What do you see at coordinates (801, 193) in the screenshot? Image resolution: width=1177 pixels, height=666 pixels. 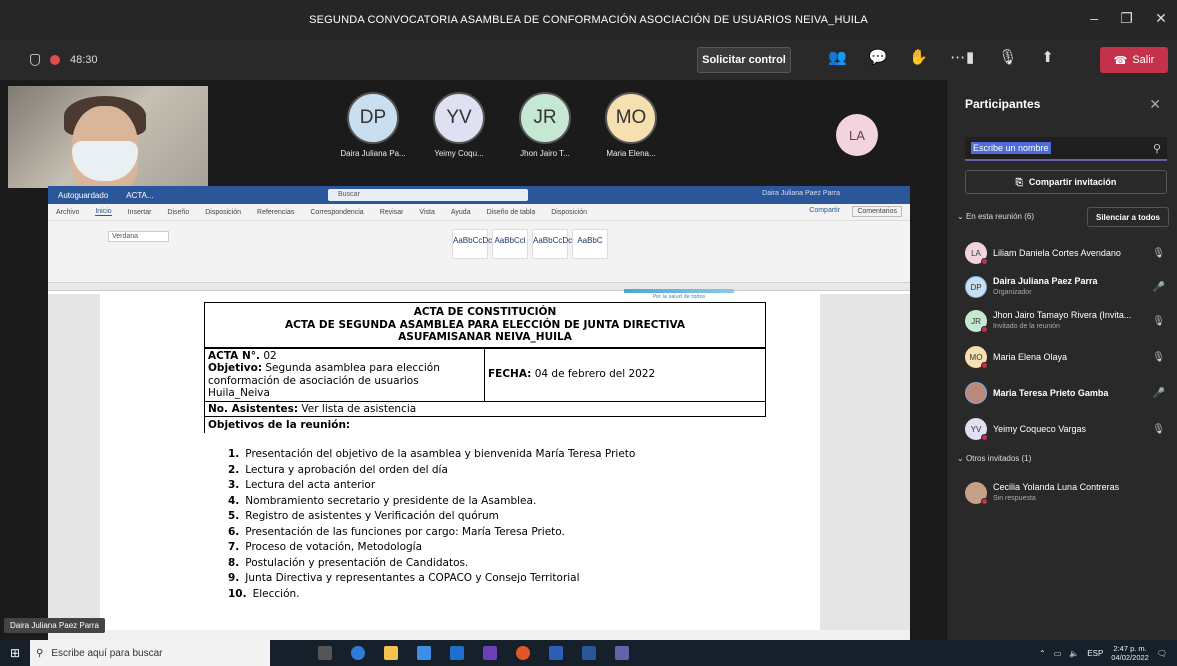 I see `word-user: Daira Juliana Paez Parra` at bounding box center [801, 193].